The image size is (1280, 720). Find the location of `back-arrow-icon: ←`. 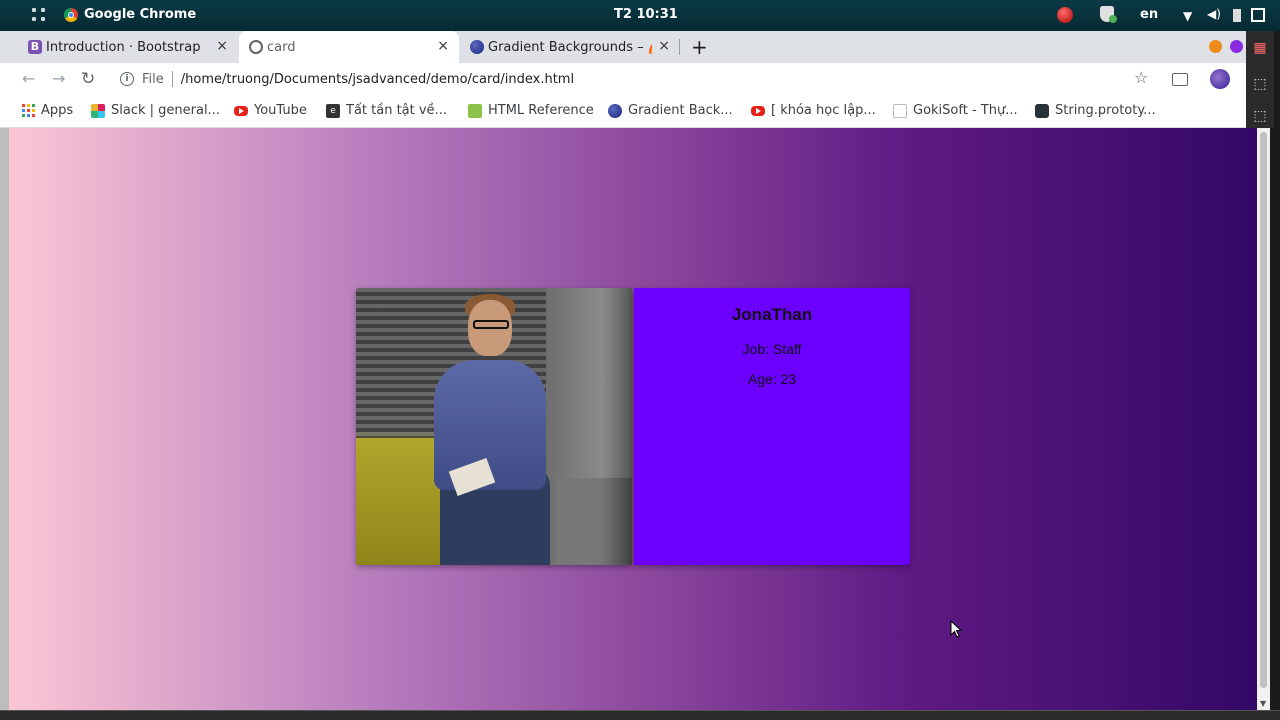

back-arrow-icon: ← is located at coordinates (28, 78).